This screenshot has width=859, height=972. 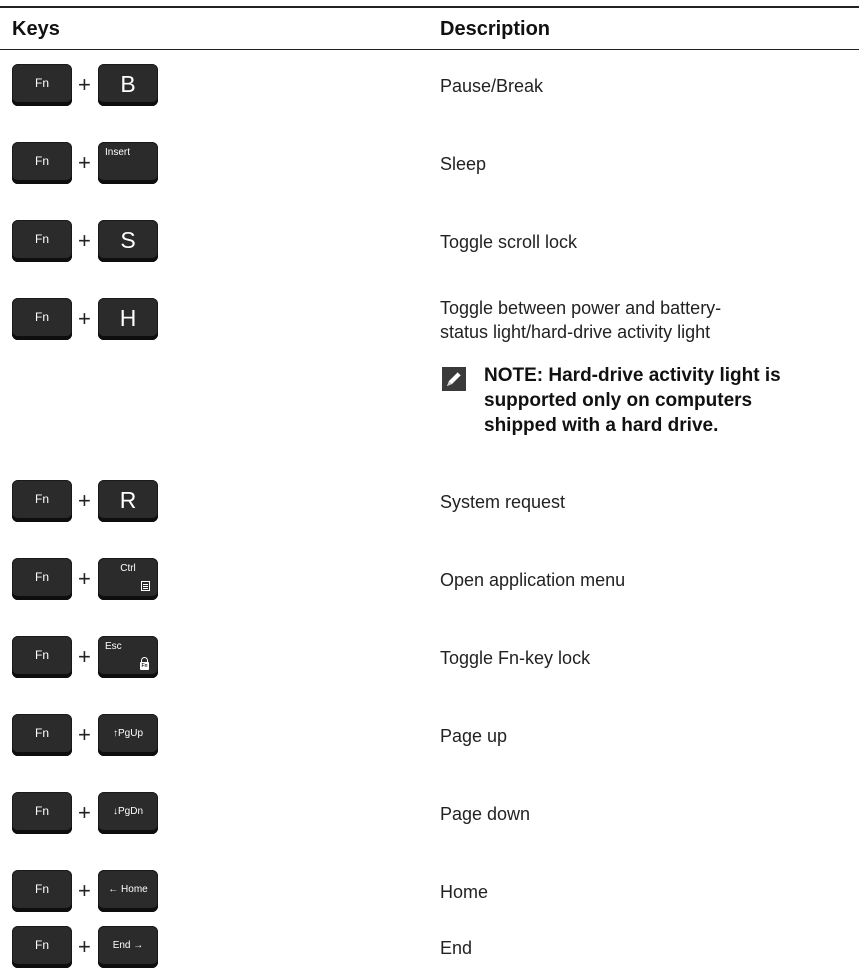 I want to click on row-description: Page up, so click(x=474, y=736).